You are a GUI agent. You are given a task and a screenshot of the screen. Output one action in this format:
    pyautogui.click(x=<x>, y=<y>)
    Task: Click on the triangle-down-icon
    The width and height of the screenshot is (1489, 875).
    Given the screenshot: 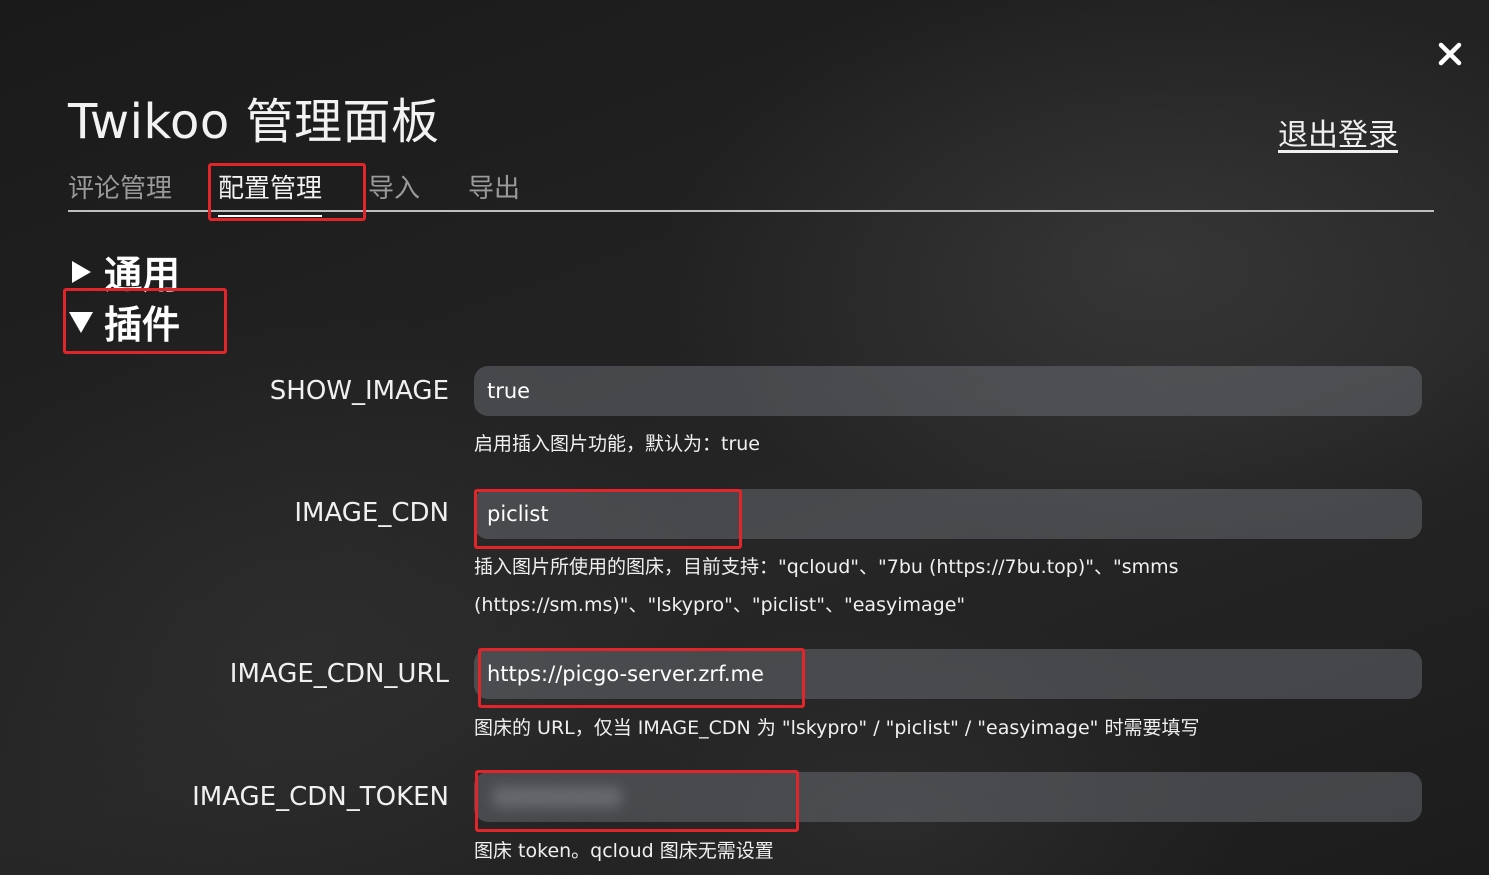 What is the action you would take?
    pyautogui.click(x=81, y=322)
    